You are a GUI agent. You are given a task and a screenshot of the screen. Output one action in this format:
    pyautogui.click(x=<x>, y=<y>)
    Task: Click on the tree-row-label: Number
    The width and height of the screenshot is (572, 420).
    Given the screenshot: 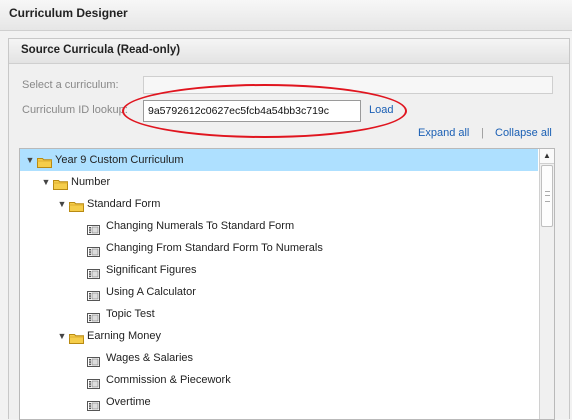 What is the action you would take?
    pyautogui.click(x=91, y=182)
    